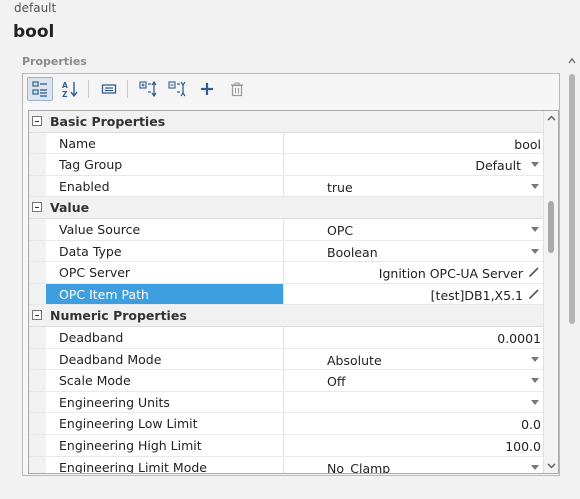  I want to click on property-row-engineering-limit-mode: Engineering Limit Mode No_Clamp, so click(286, 464).